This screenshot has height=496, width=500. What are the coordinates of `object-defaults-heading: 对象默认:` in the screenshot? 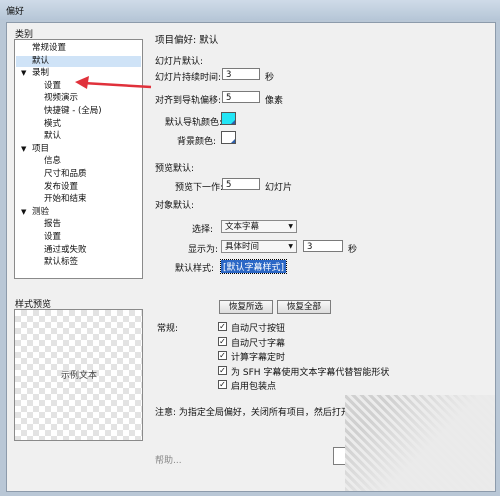 It's located at (175, 206).